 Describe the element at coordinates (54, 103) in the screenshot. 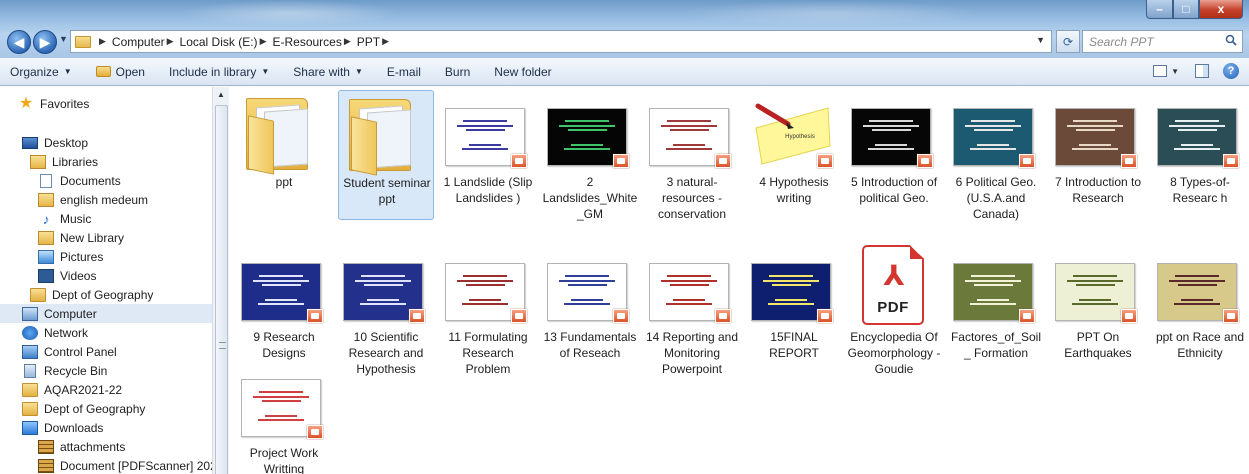

I see `sidebar-item-favorites: ★ Favorites` at that location.